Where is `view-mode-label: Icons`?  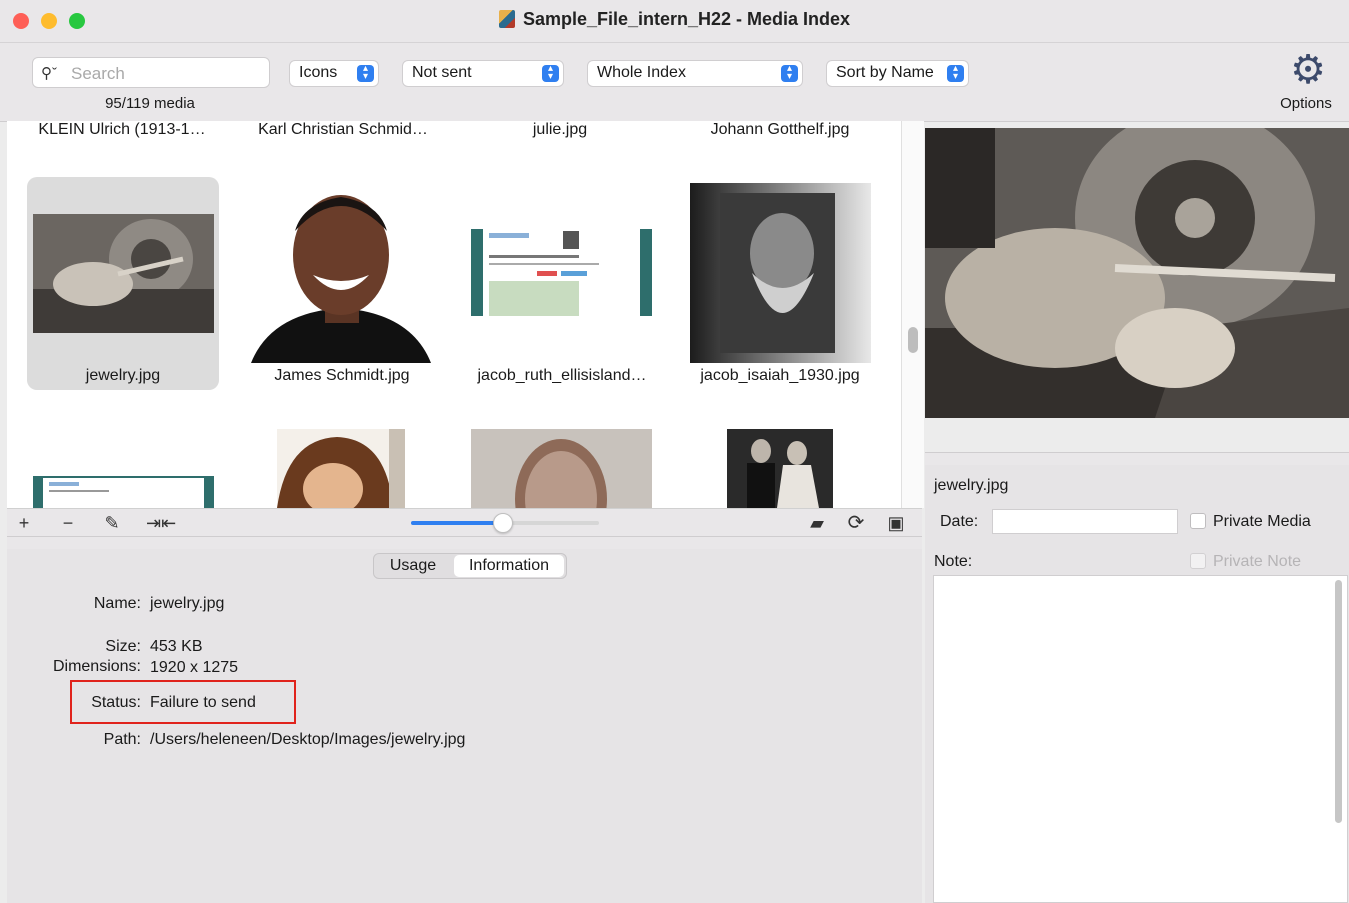 view-mode-label: Icons is located at coordinates (318, 72).